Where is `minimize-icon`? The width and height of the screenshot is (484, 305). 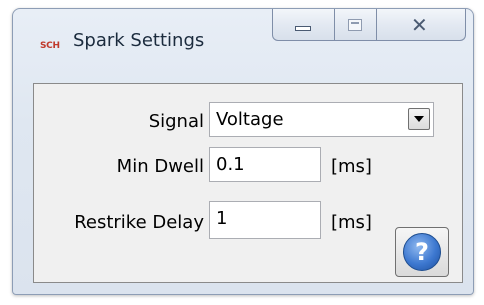
minimize-icon is located at coordinates (303, 28).